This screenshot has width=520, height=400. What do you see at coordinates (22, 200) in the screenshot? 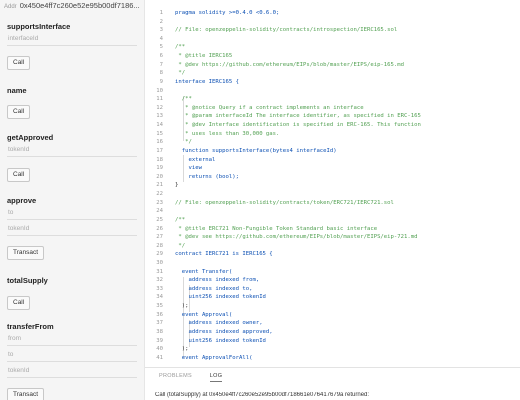
I see `function-name: approve` at bounding box center [22, 200].